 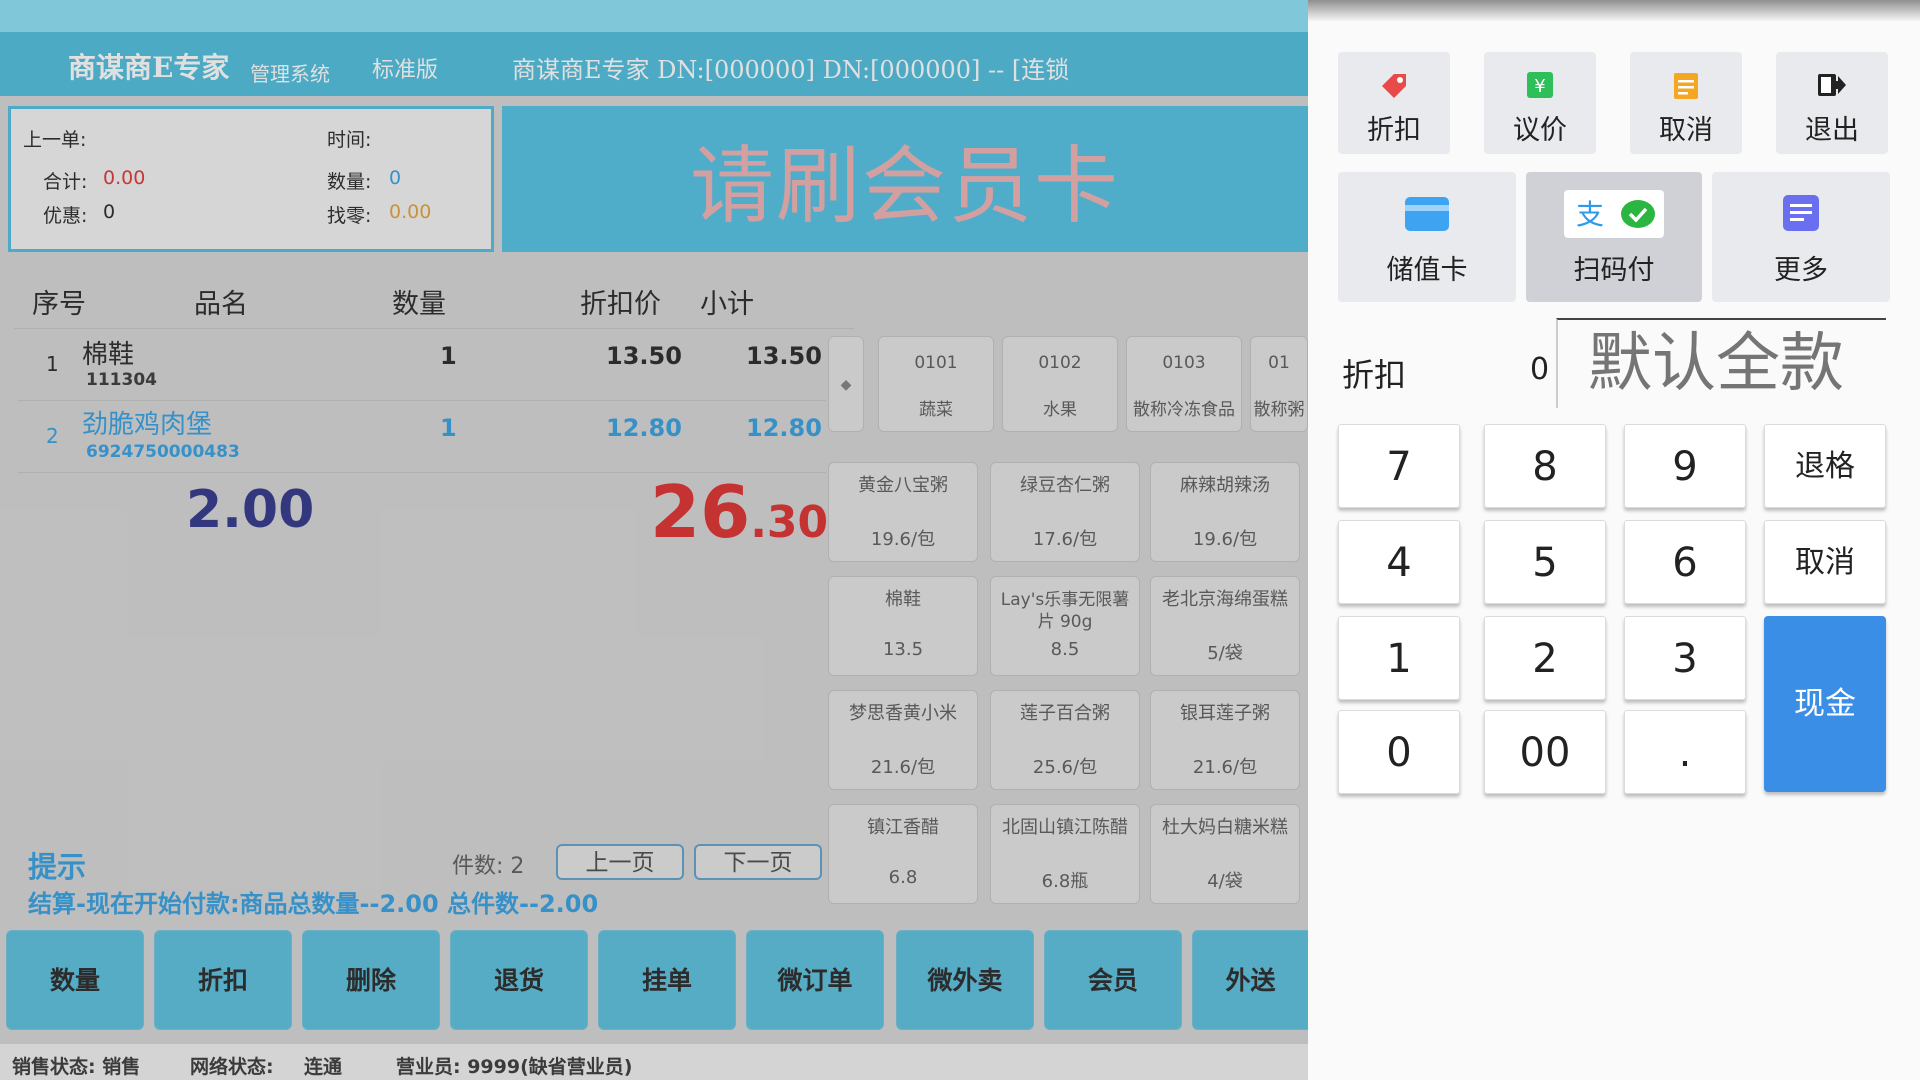 I want to click on product-name: 北固山镇江陈醋, so click(x=1065, y=827).